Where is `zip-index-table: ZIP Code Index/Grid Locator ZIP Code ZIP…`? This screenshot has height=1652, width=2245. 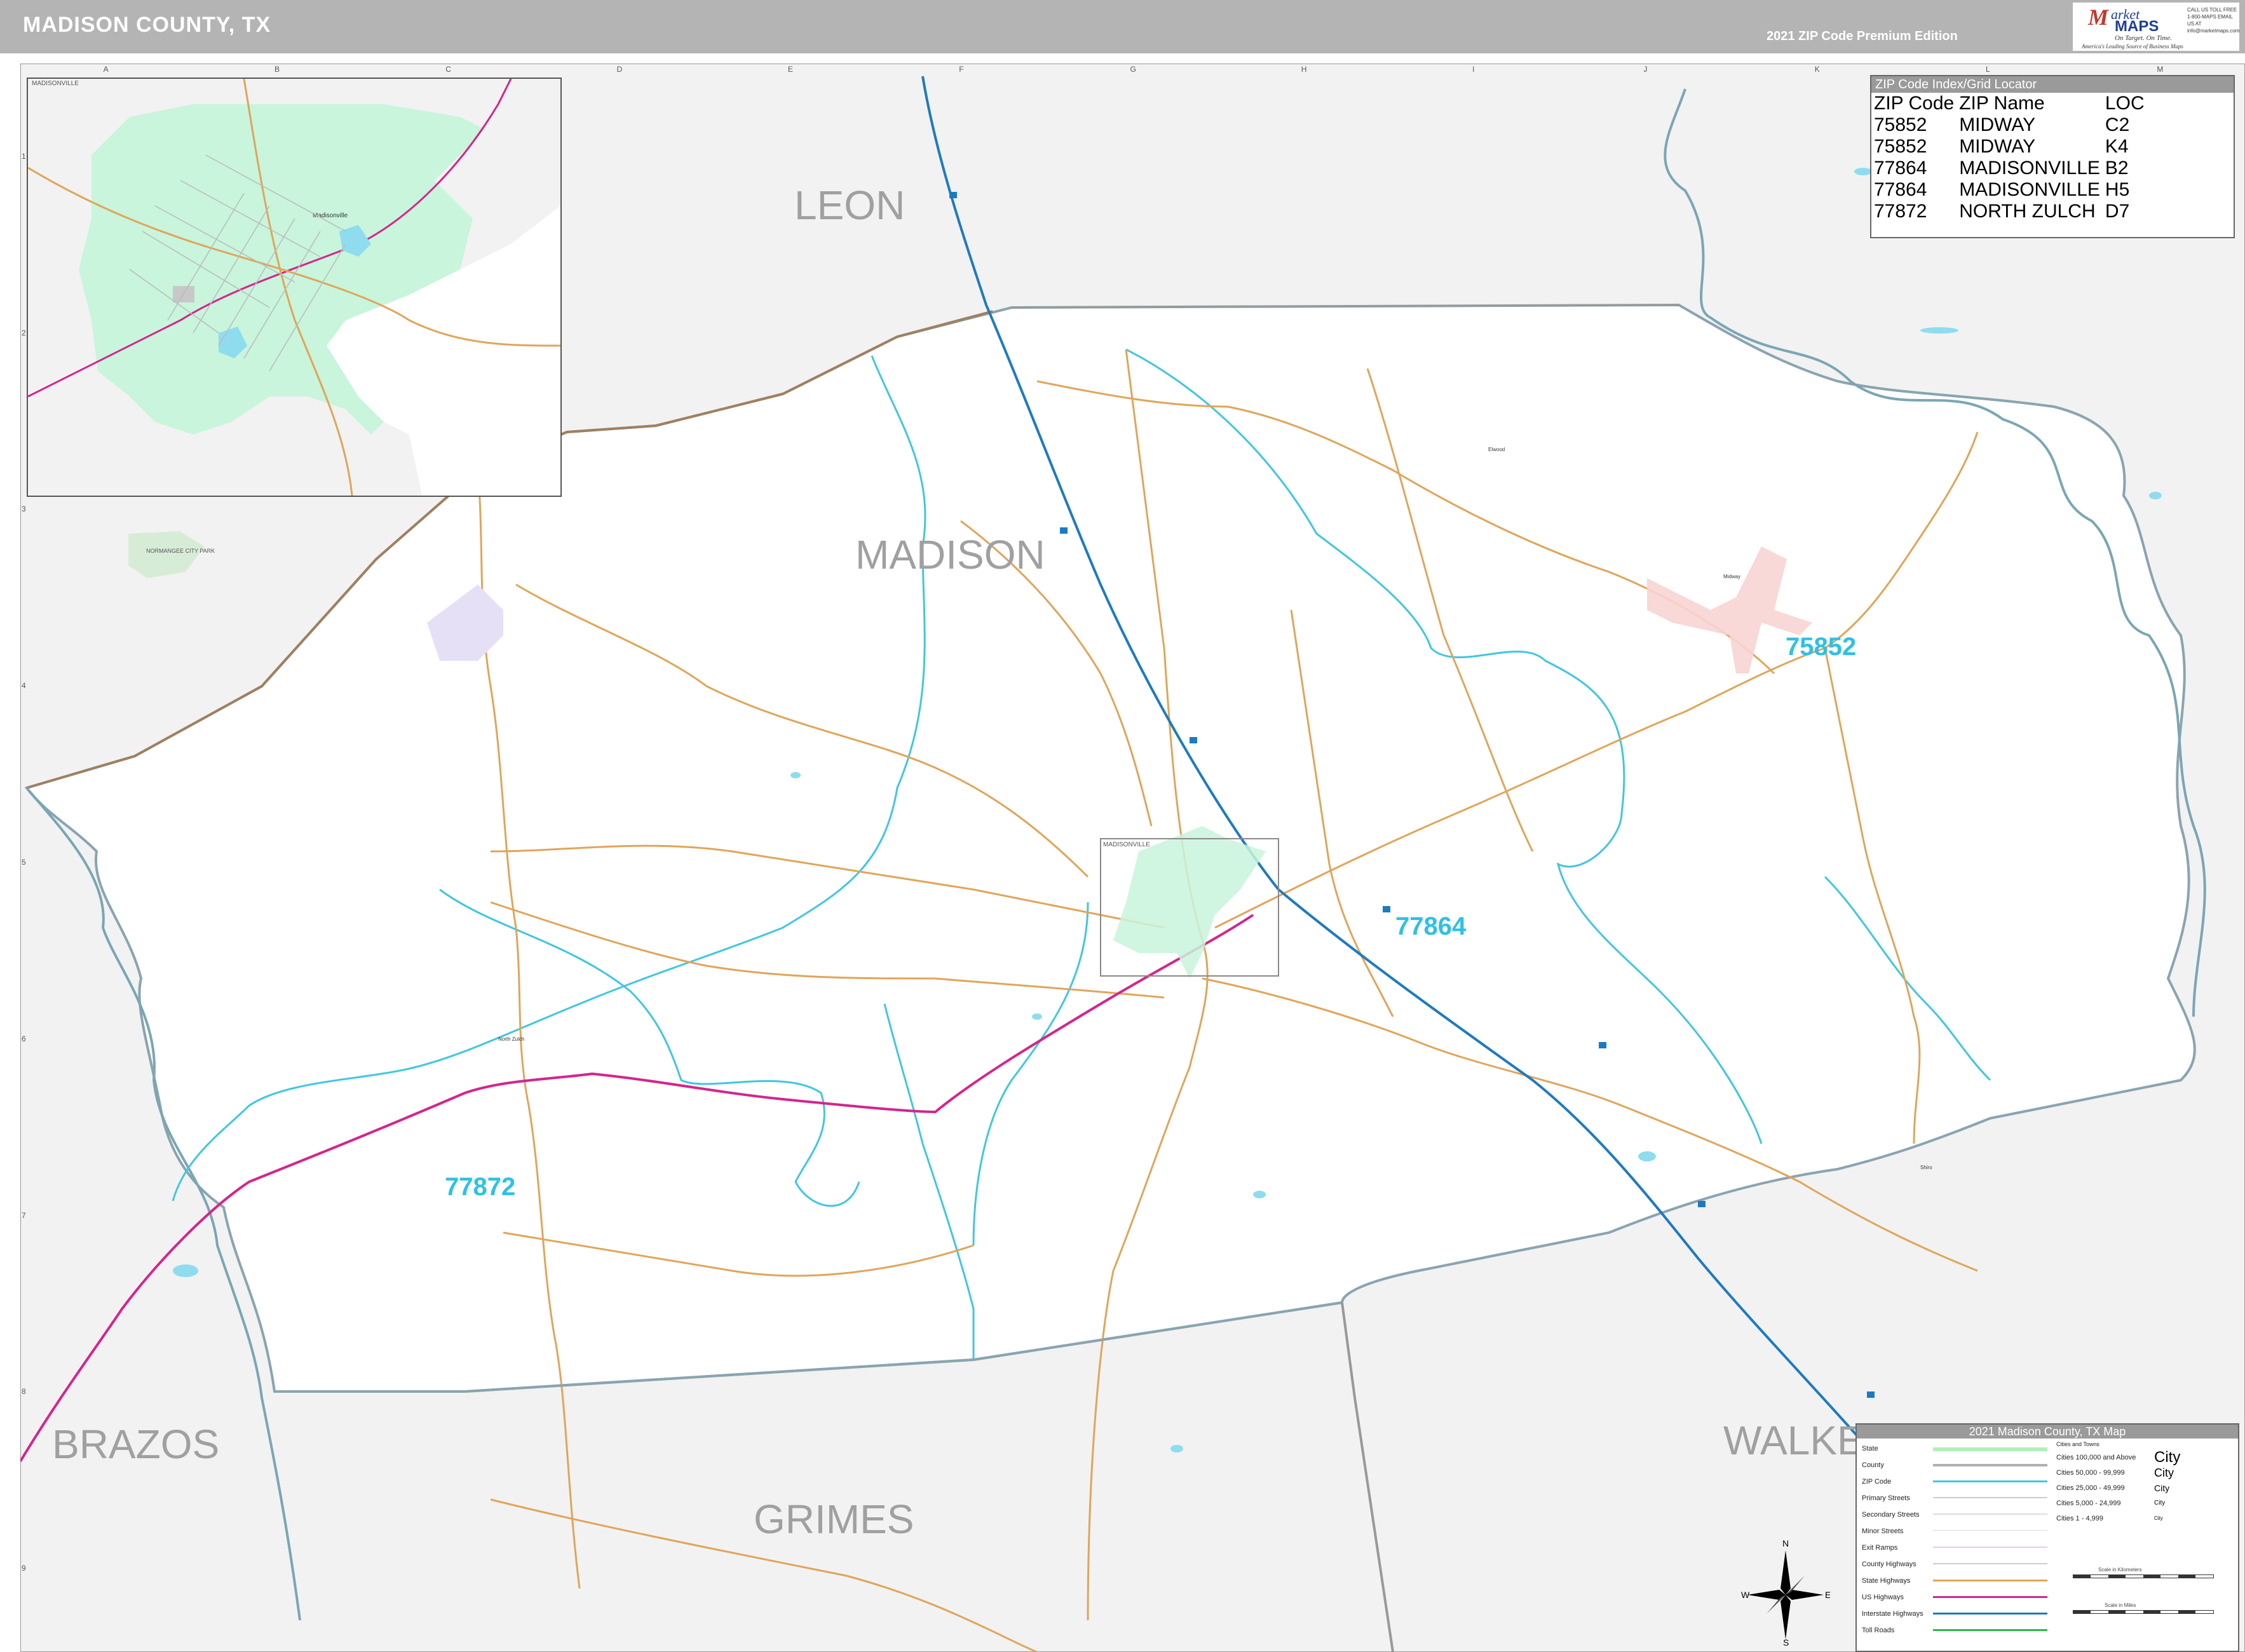 zip-index-table: ZIP Code Index/Grid Locator ZIP Code ZIP… is located at coordinates (2052, 156).